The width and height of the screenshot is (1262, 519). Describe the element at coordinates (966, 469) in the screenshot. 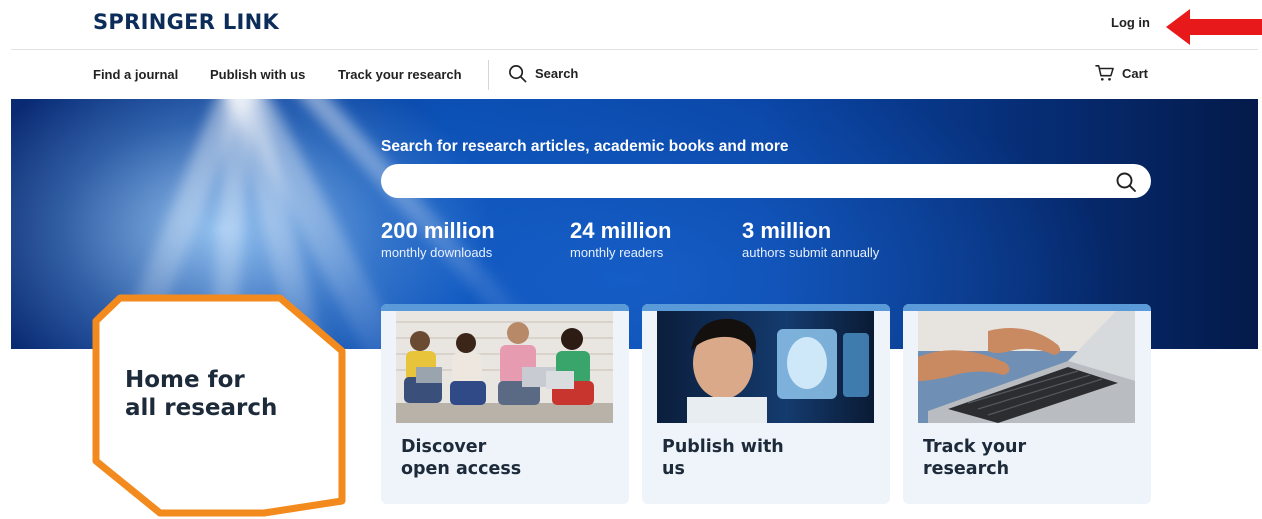

I see `card-title-line: research` at that location.